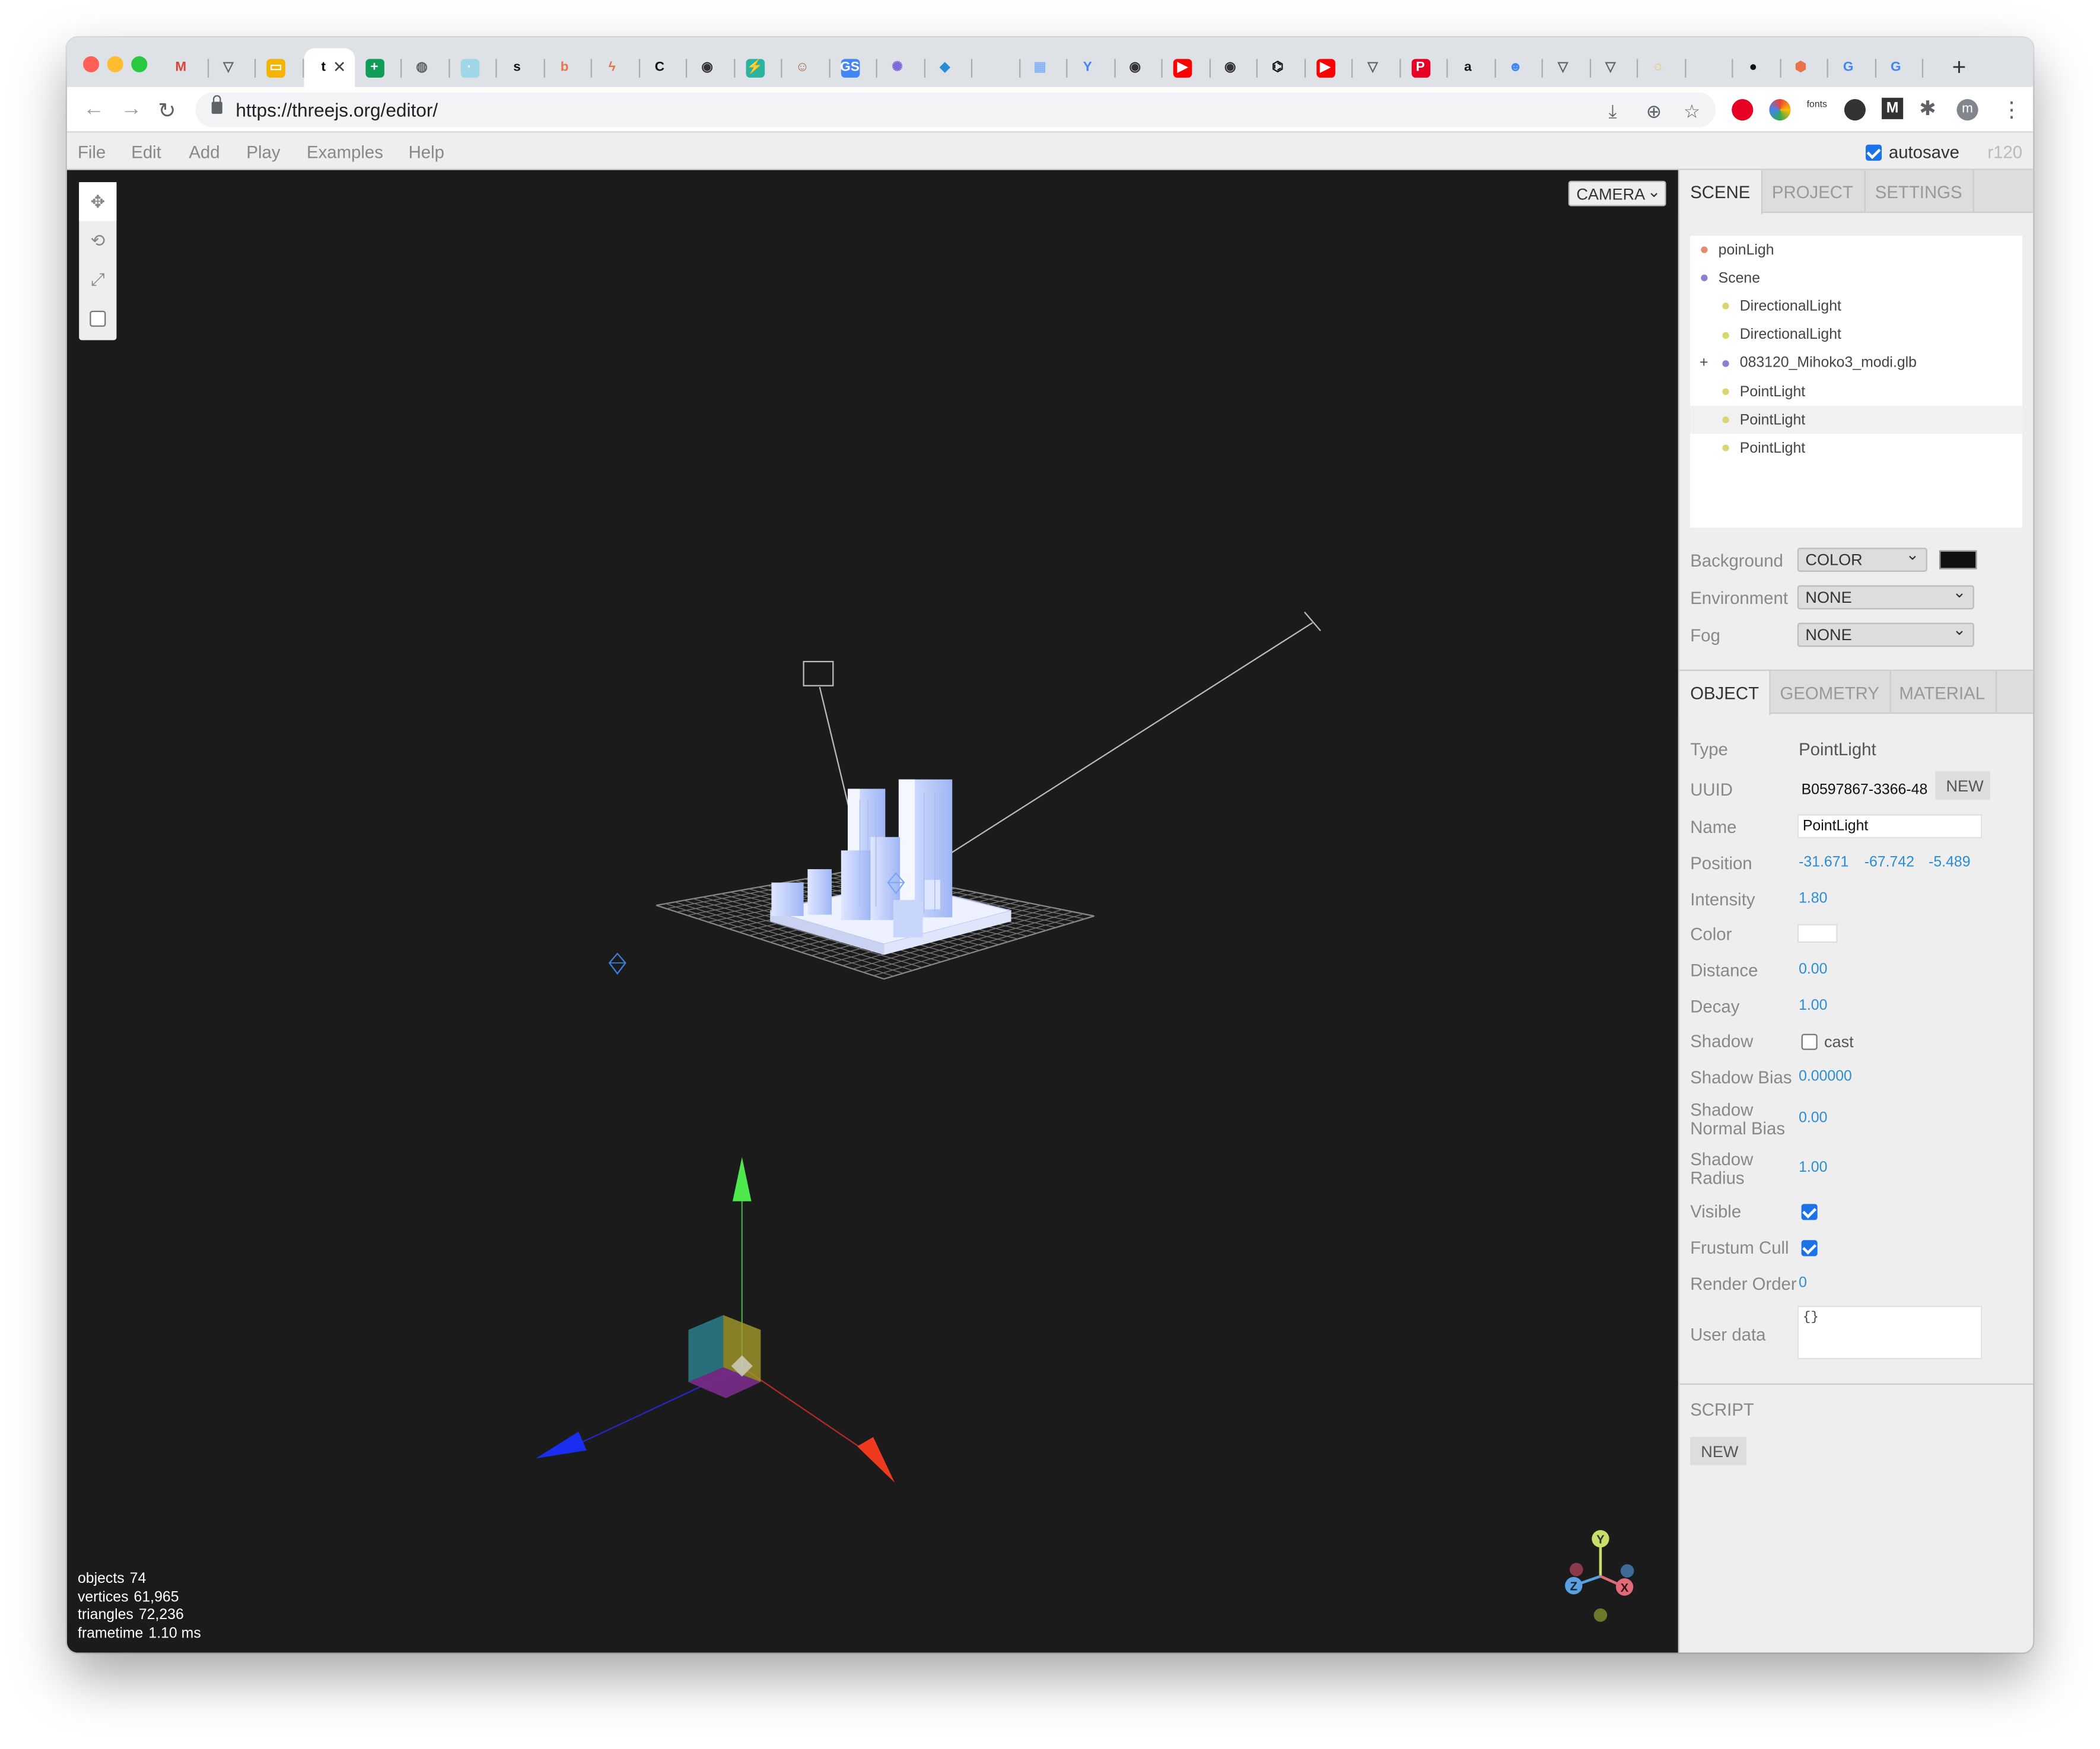 This screenshot has width=2100, height=1749. What do you see at coordinates (1281, 67) in the screenshot?
I see `browser-tab: ⌬` at bounding box center [1281, 67].